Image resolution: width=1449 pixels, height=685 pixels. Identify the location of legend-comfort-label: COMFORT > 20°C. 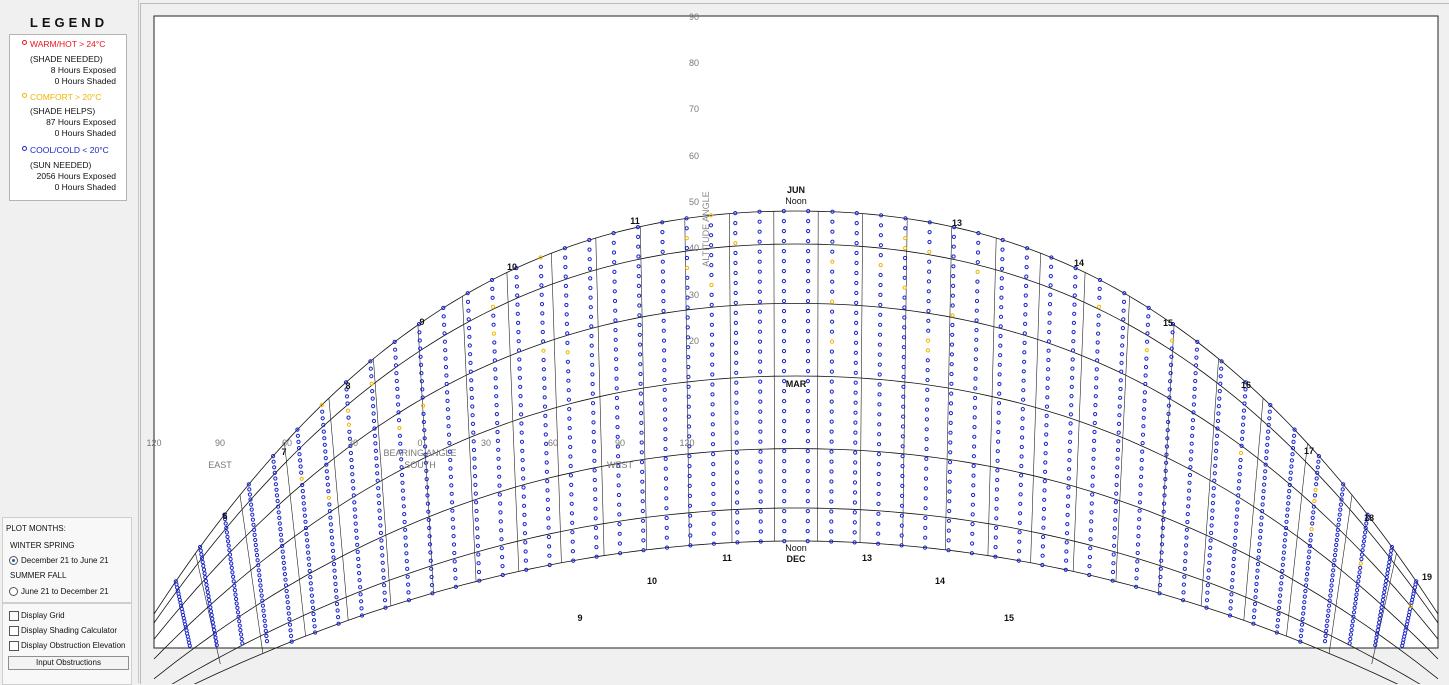
(66, 97).